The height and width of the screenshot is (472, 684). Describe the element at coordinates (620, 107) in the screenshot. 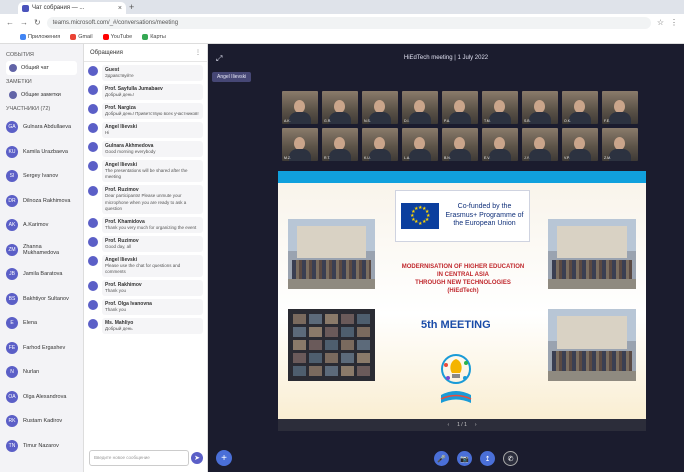

I see `participant-video-tile: F.E.` at that location.